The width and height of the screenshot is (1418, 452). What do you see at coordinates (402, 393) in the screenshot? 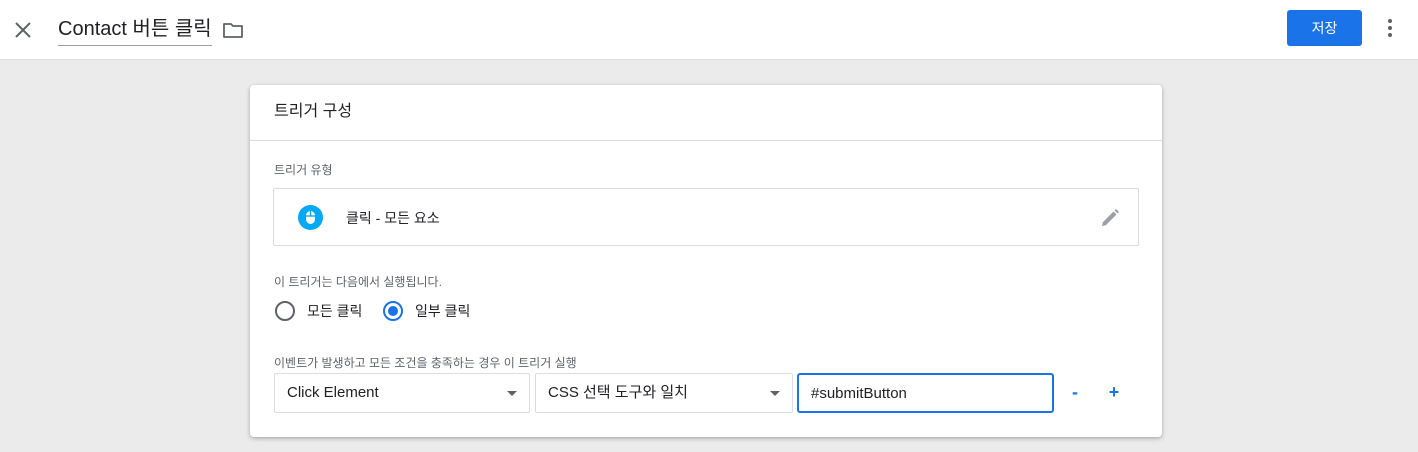
I see `variable-select: Click Element` at bounding box center [402, 393].